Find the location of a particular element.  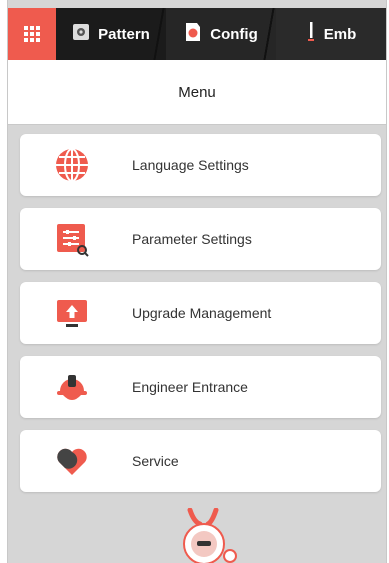

globe-icon is located at coordinates (72, 165).